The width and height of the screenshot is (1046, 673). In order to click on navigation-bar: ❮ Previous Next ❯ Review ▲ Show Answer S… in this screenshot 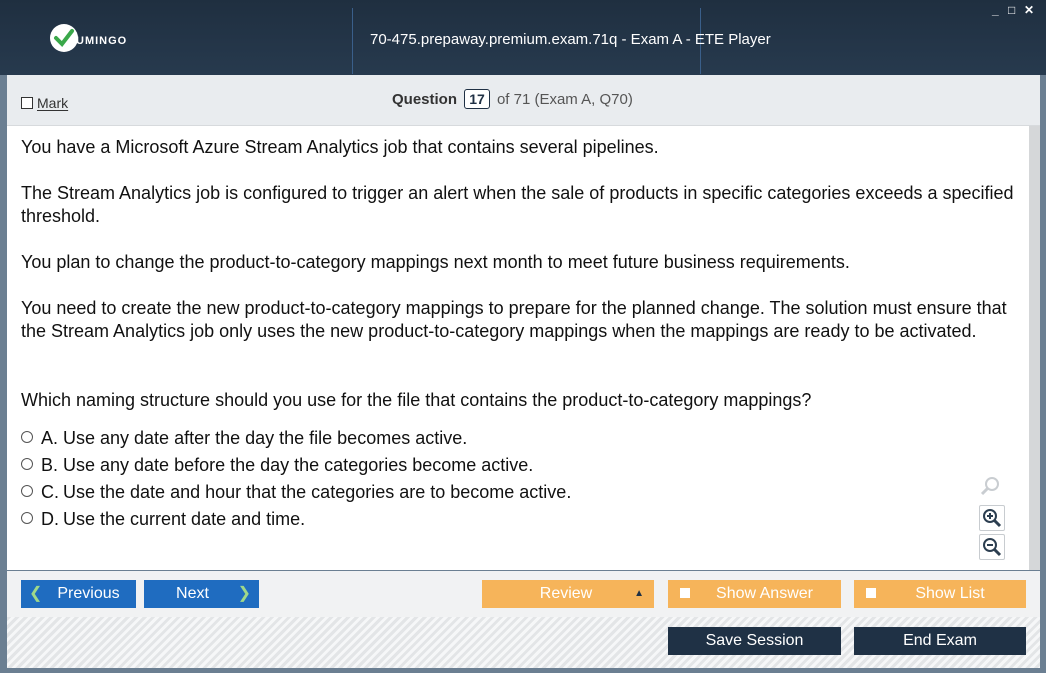, I will do `click(523, 594)`.